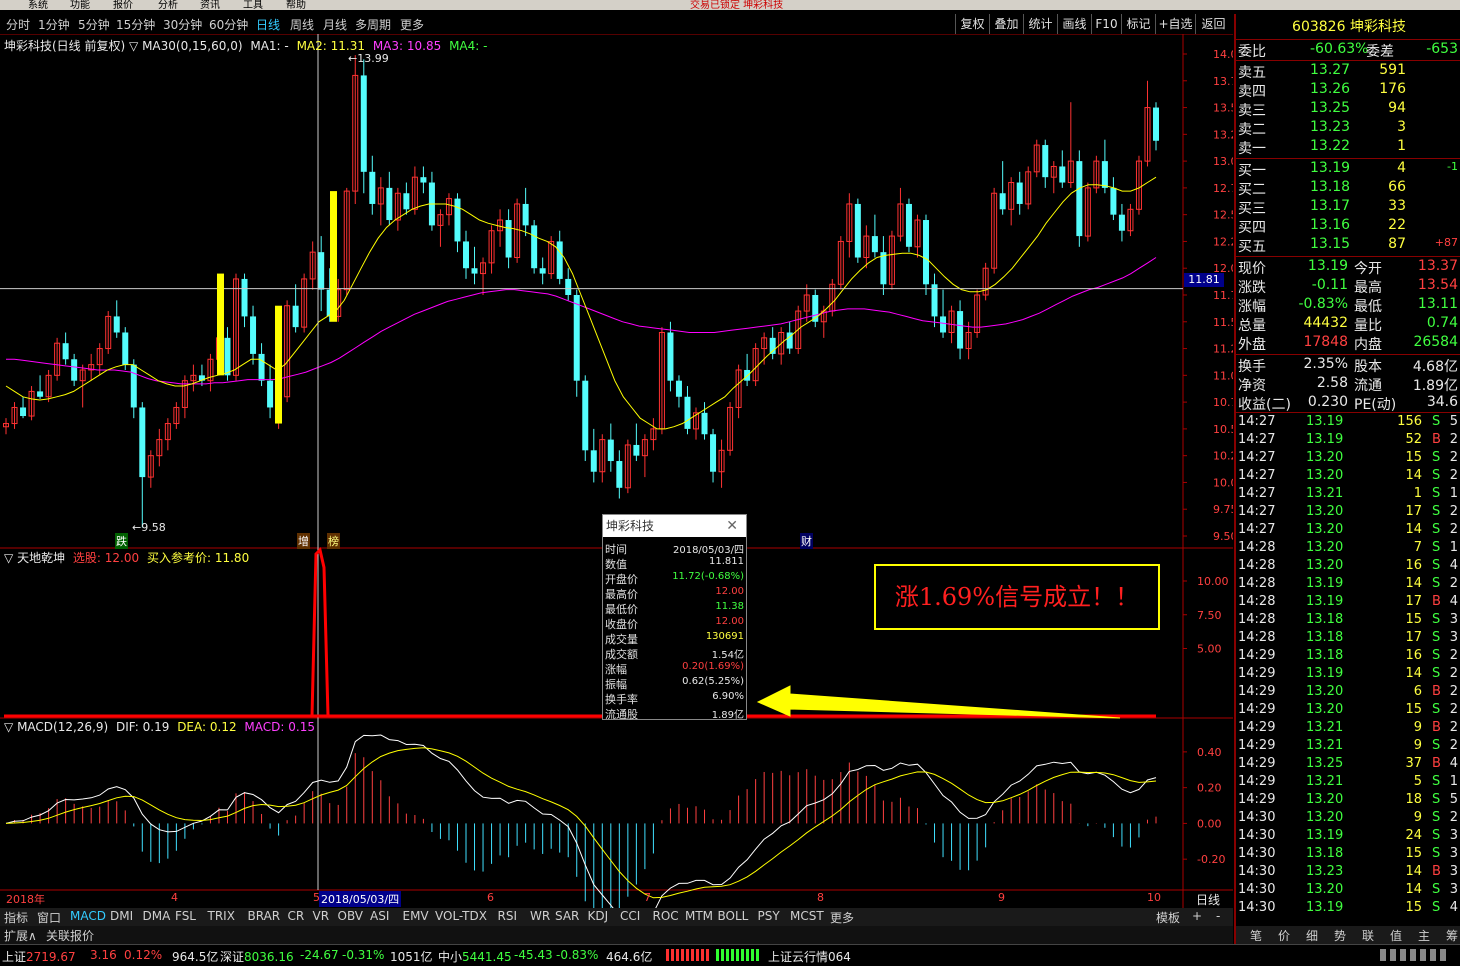 This screenshot has height=966, width=1460. I want to click on right-tab-7: 筹, so click(1452, 935).